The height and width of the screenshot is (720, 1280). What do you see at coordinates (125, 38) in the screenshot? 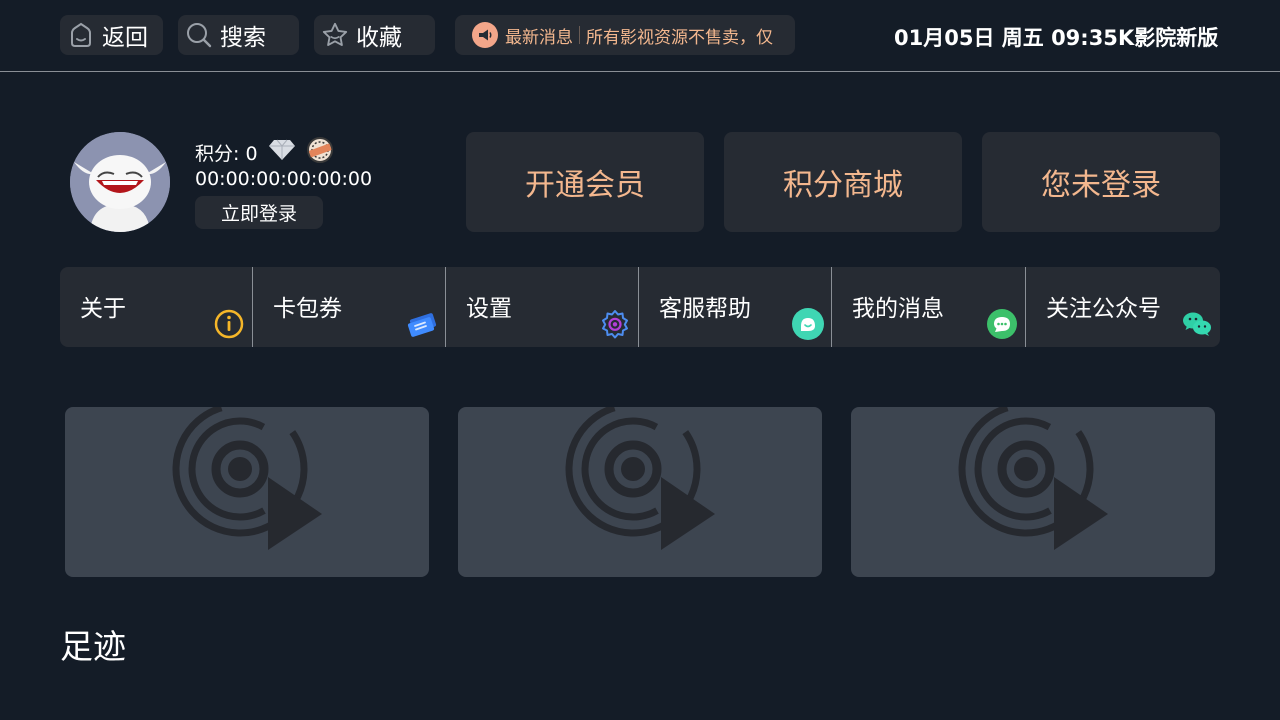
I see `back-label: 返回` at bounding box center [125, 38].